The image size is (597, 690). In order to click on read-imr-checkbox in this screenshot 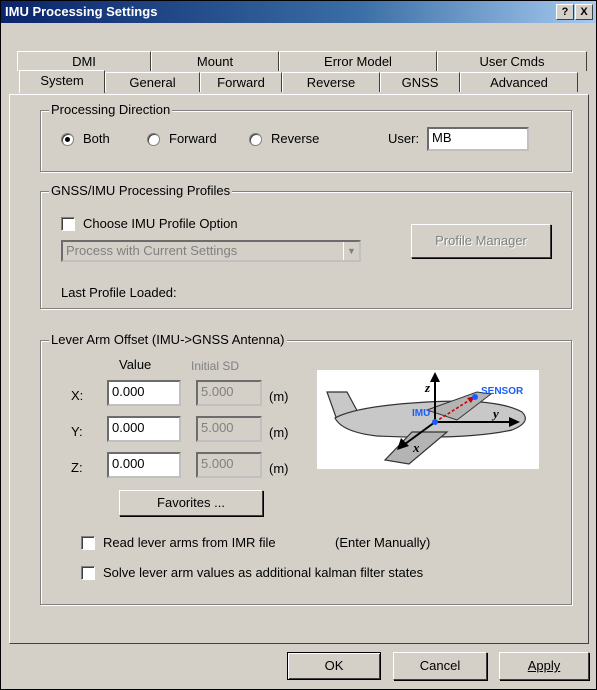, I will do `click(88, 543)`.